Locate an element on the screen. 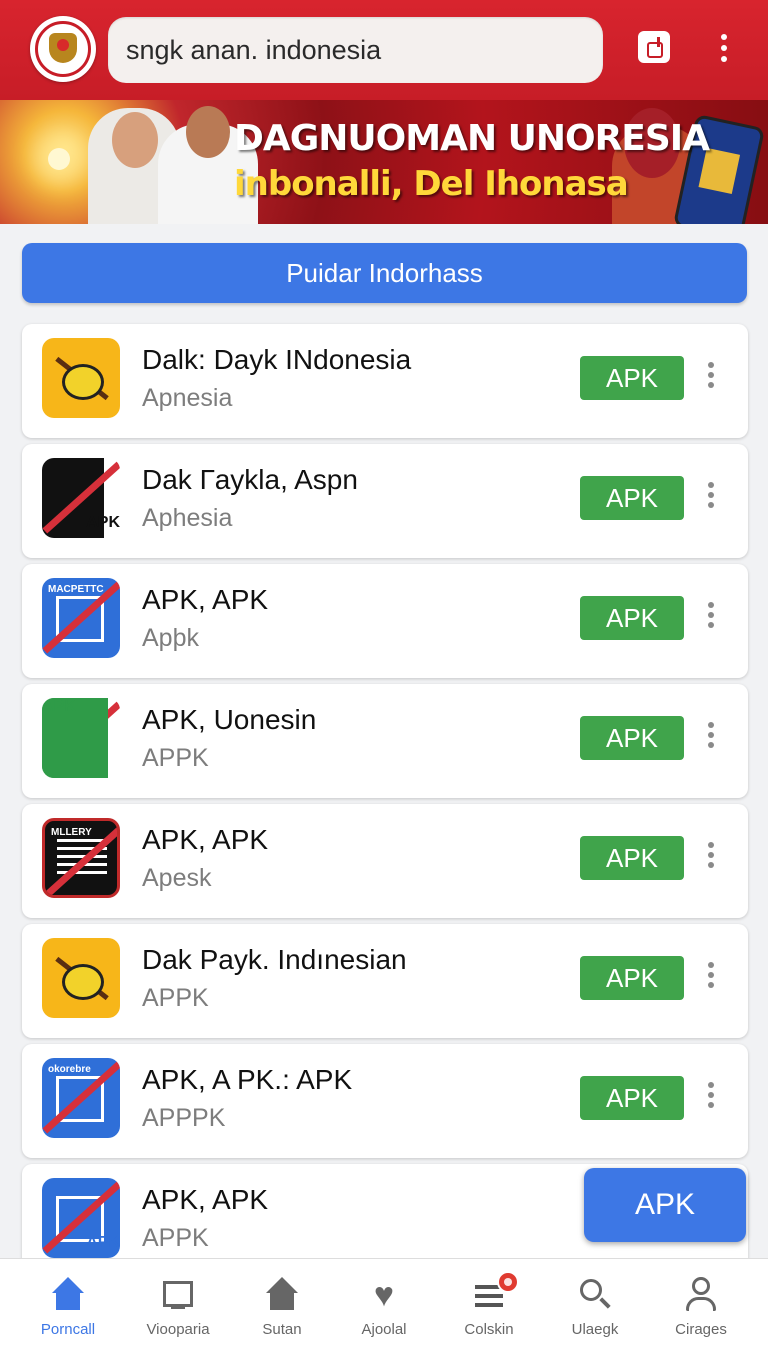 This screenshot has width=768, height=1345. nav-item-colskin: Colskin is located at coordinates (489, 1302).